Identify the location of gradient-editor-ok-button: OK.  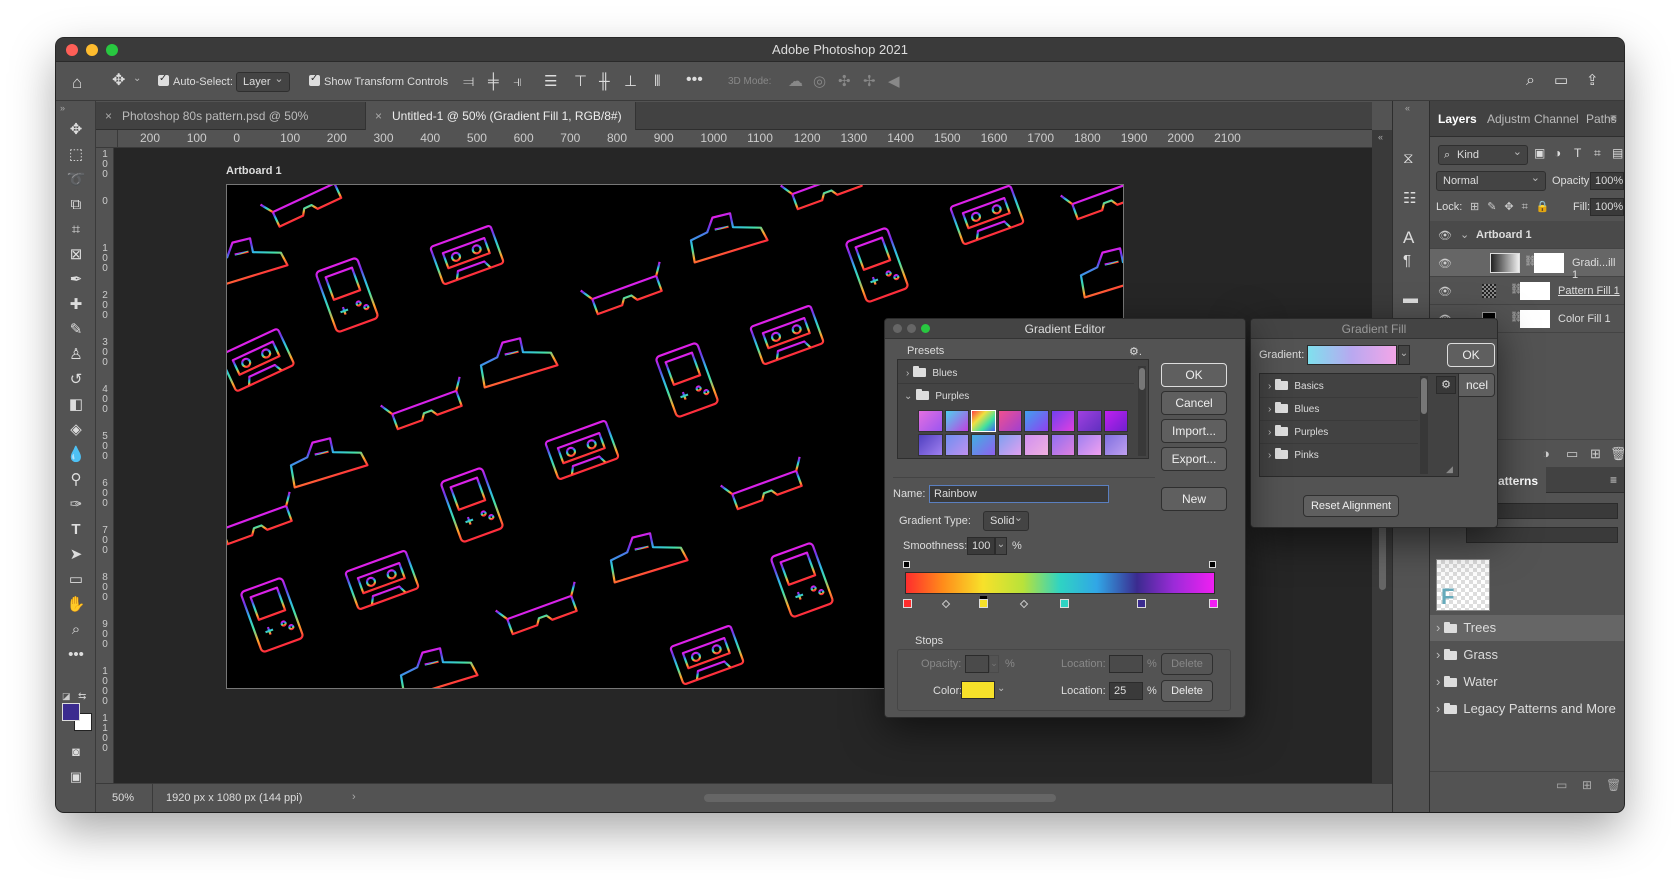
(1194, 375).